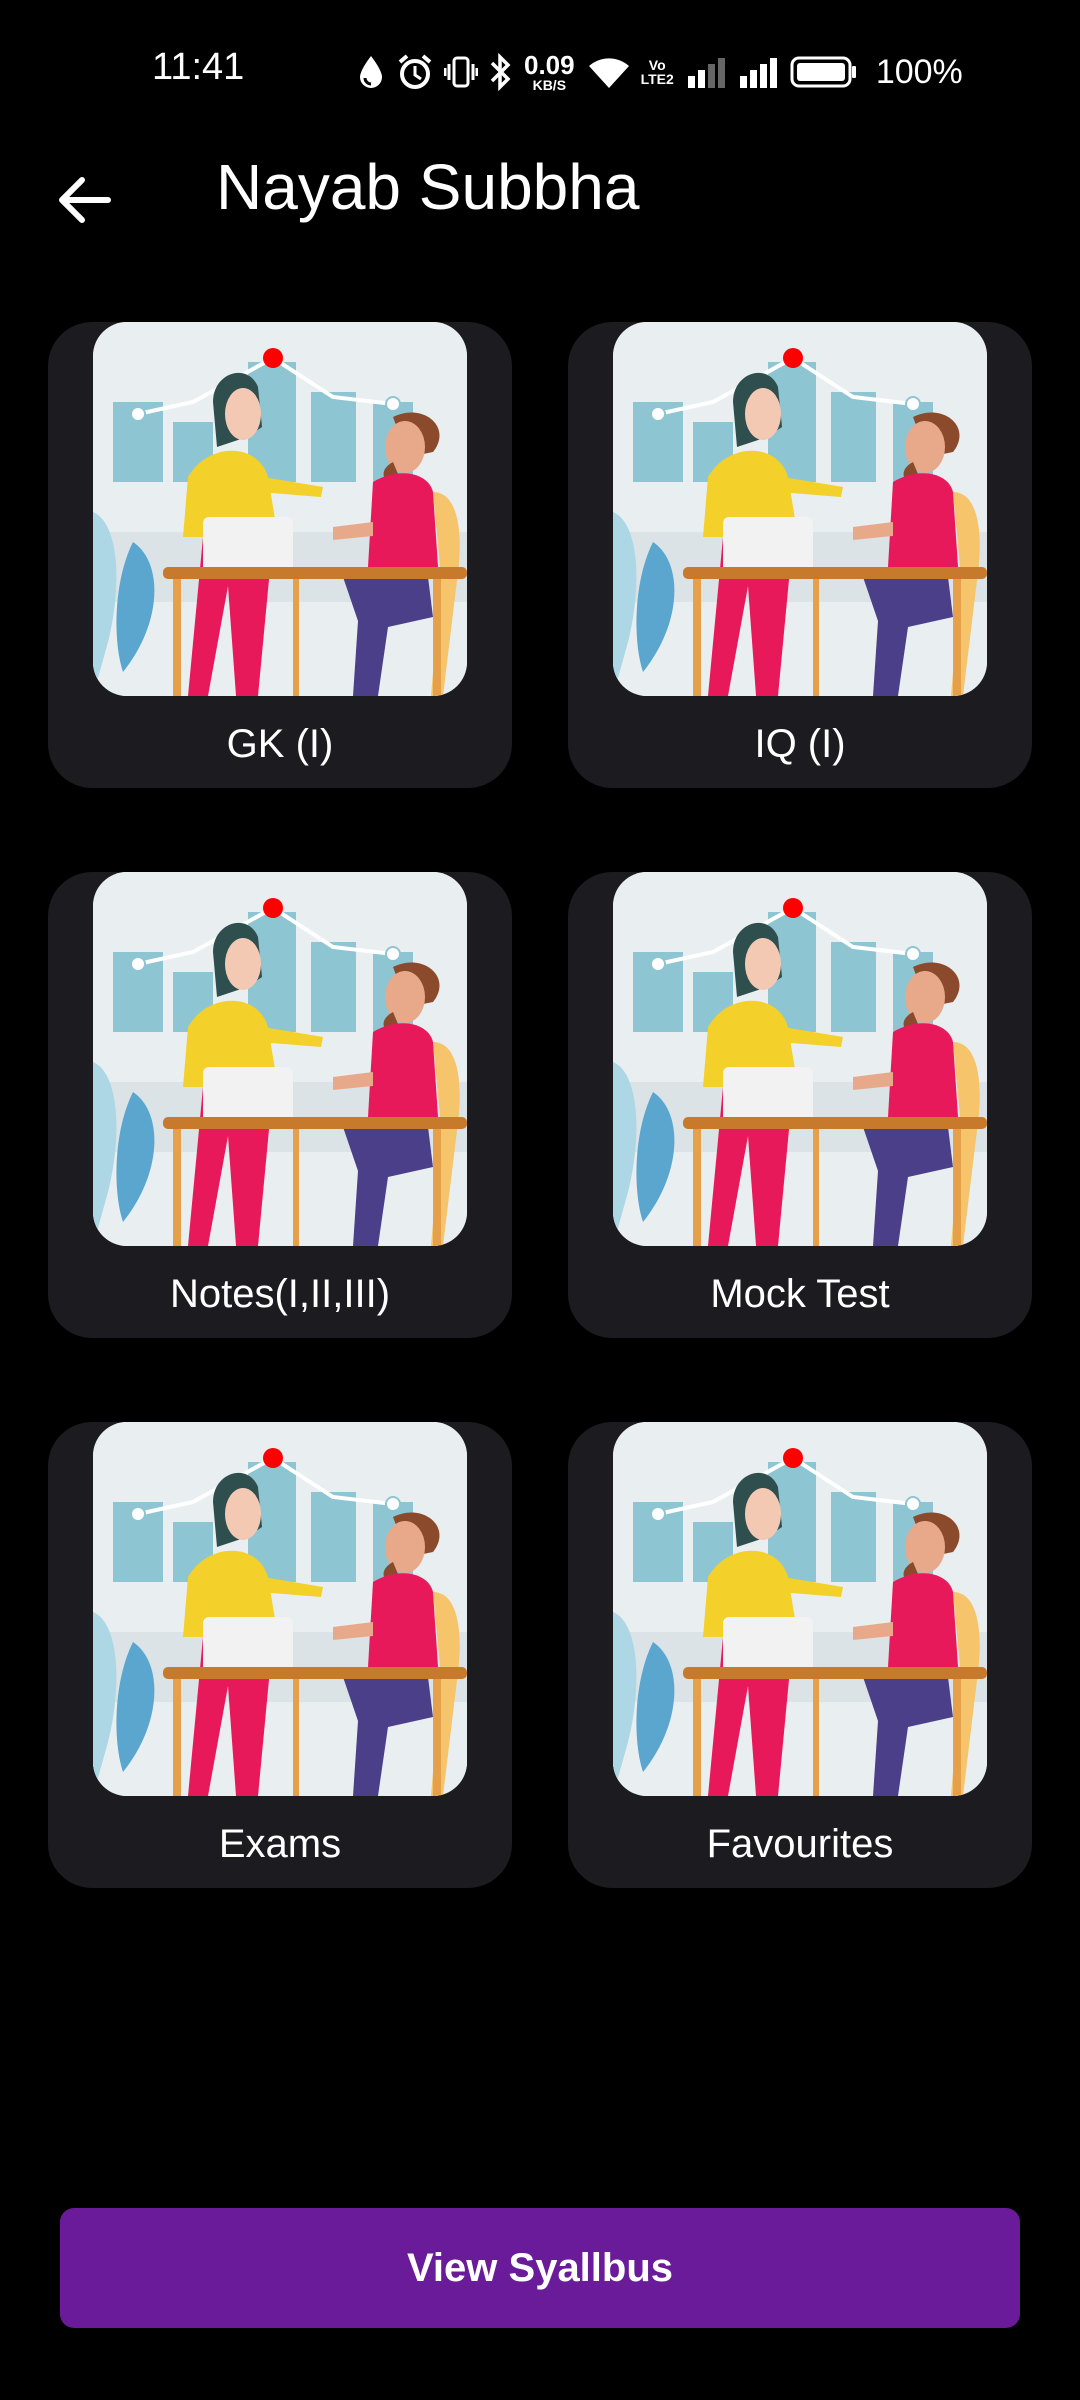 The image size is (1080, 2400). I want to click on net-speed-unit: KB/S, so click(549, 85).